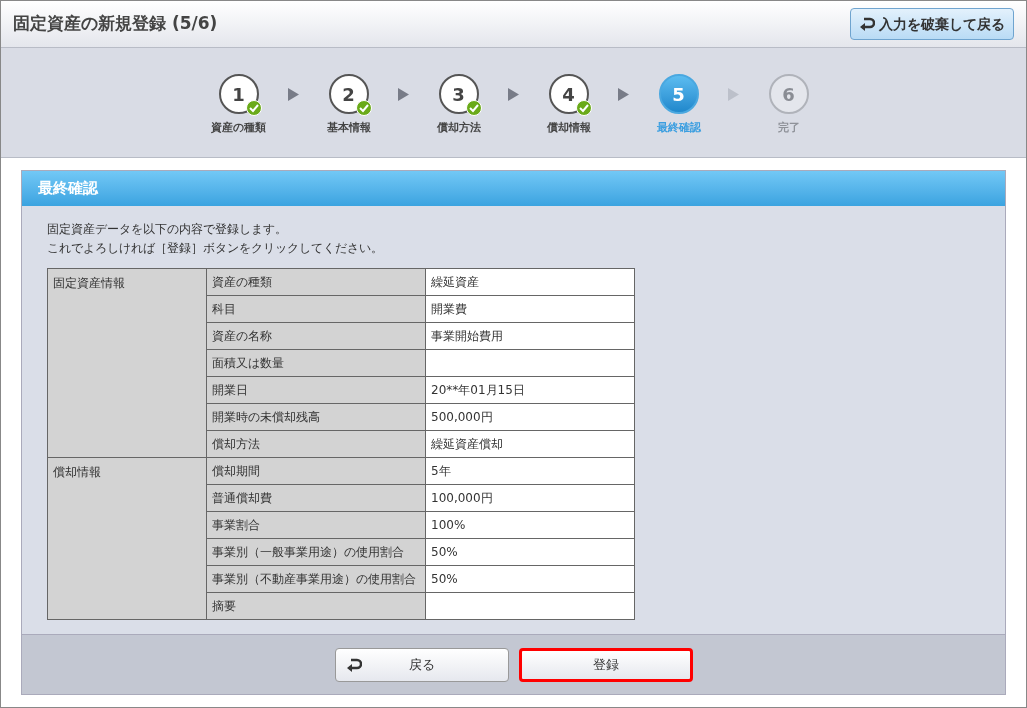  What do you see at coordinates (788, 128) in the screenshot?
I see `step-label: 完了` at bounding box center [788, 128].